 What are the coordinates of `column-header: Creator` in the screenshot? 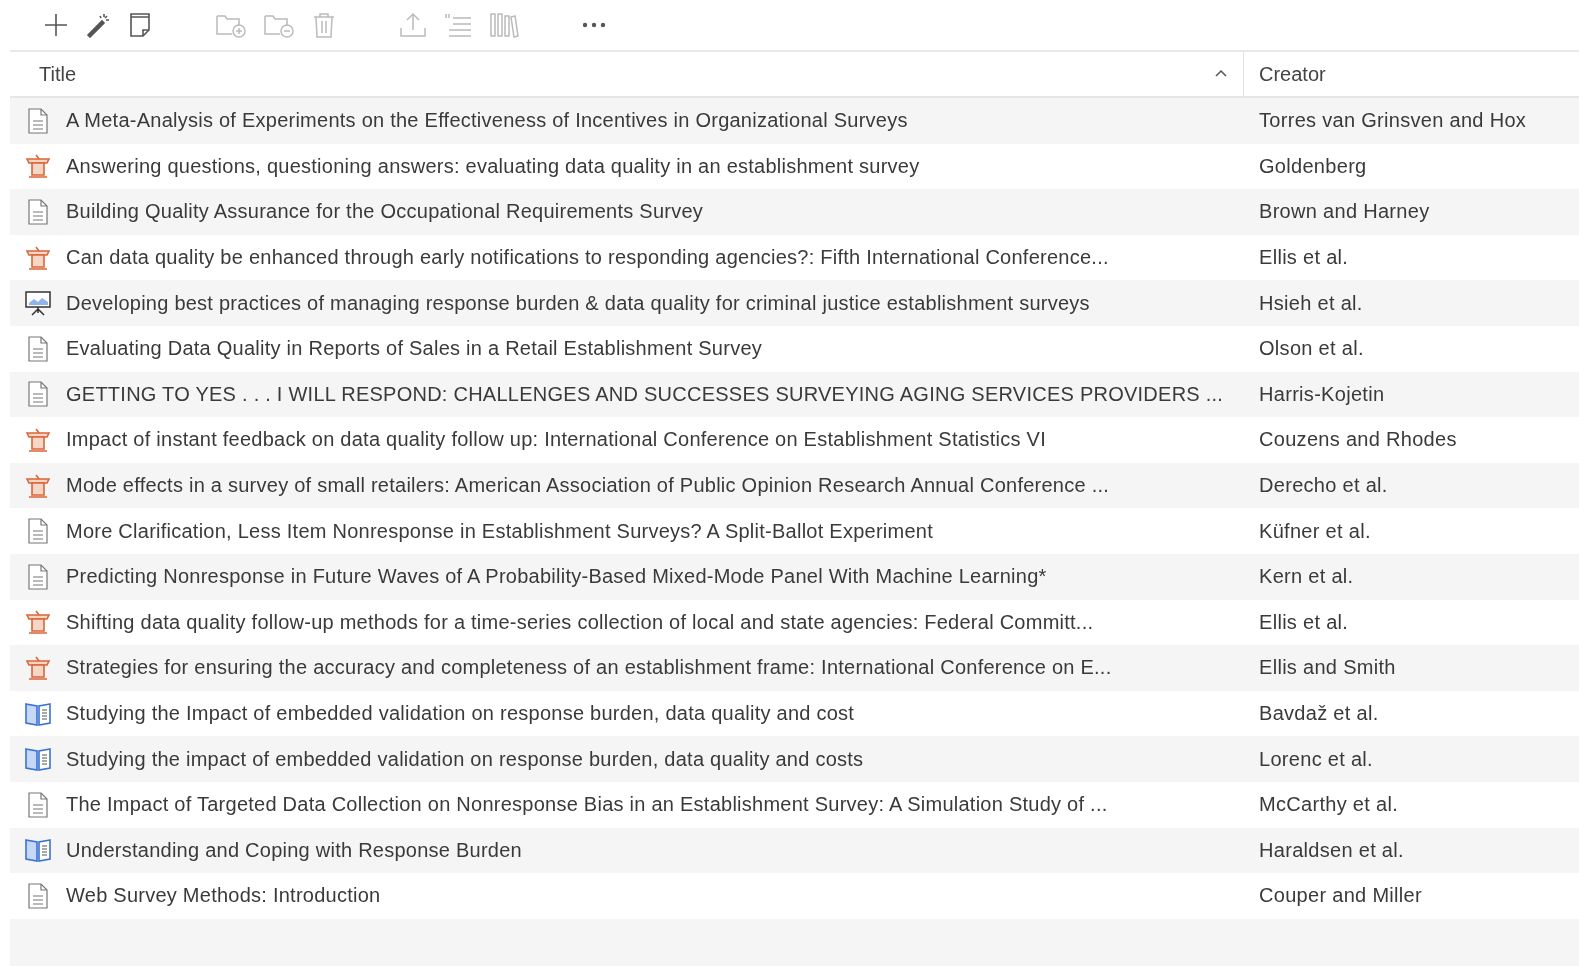 It's located at (1411, 74).